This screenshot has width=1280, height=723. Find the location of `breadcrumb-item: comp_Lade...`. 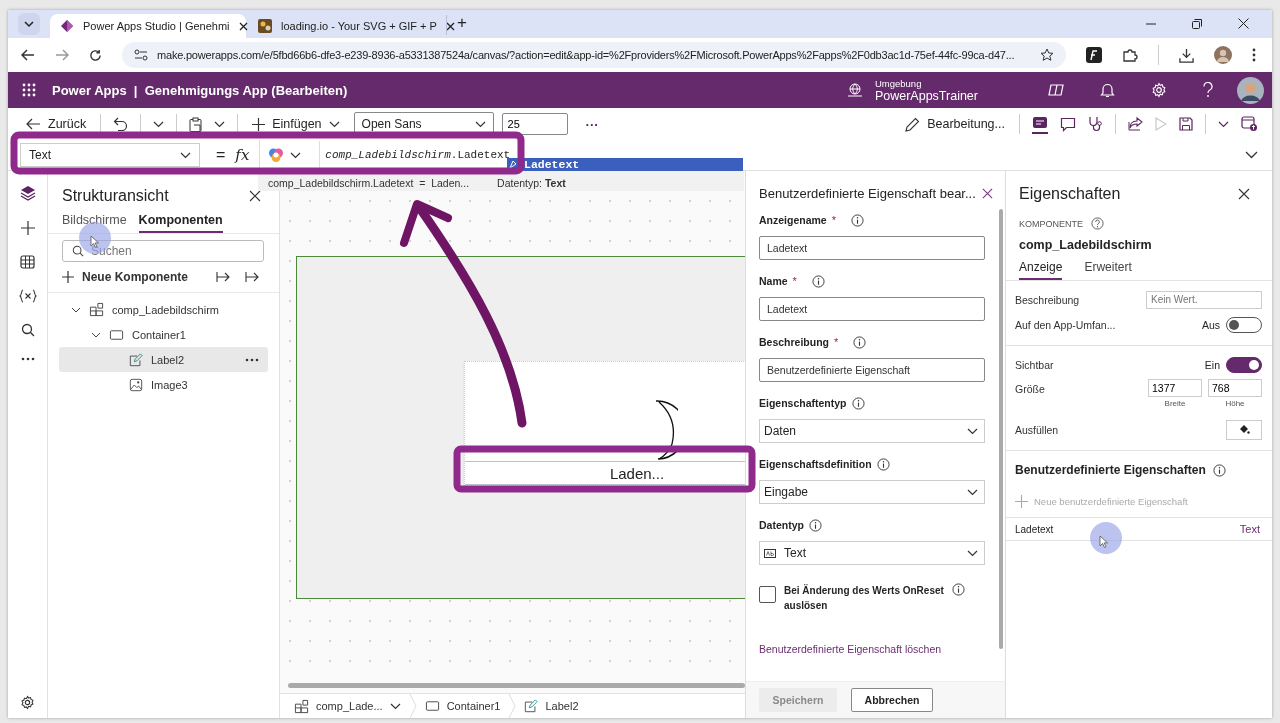

breadcrumb-item: comp_Lade... is located at coordinates (347, 706).